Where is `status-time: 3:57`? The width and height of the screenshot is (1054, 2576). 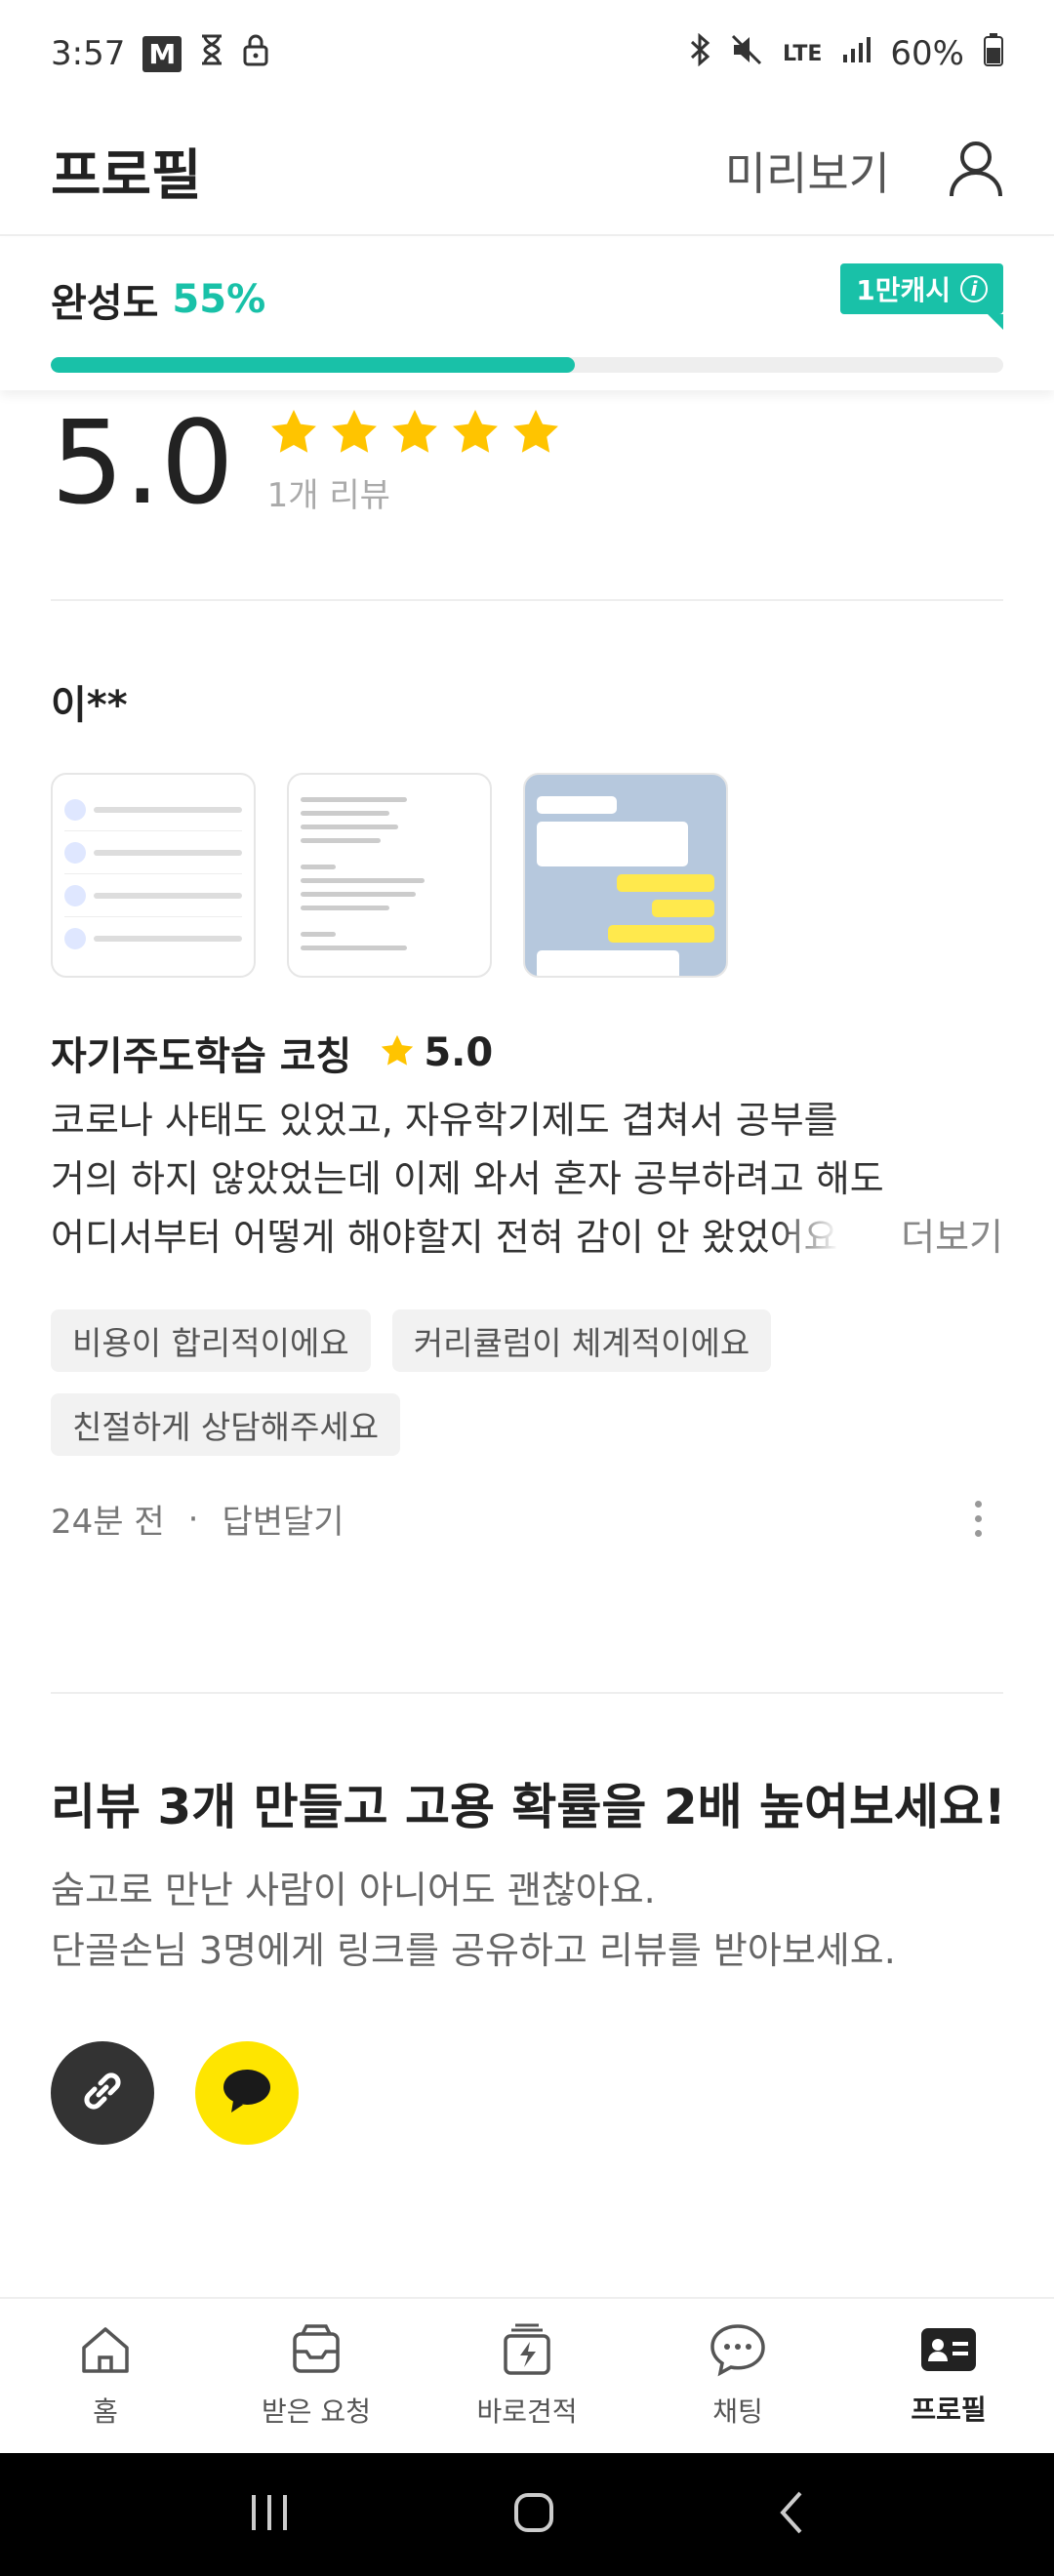
status-time: 3:57 is located at coordinates (89, 53).